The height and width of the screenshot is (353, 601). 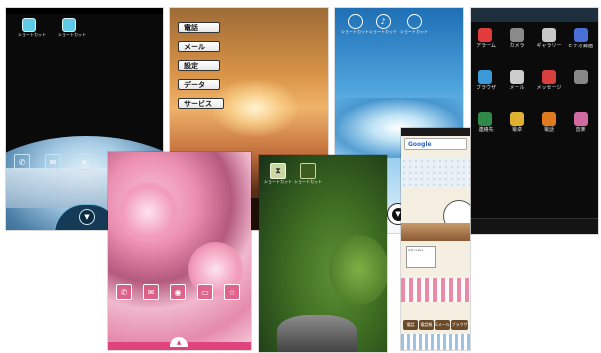 What do you see at coordinates (323, 253) in the screenshot?
I see `screenshot-moss-garden-theme: ⧗ ショートカット ショートカット` at bounding box center [323, 253].